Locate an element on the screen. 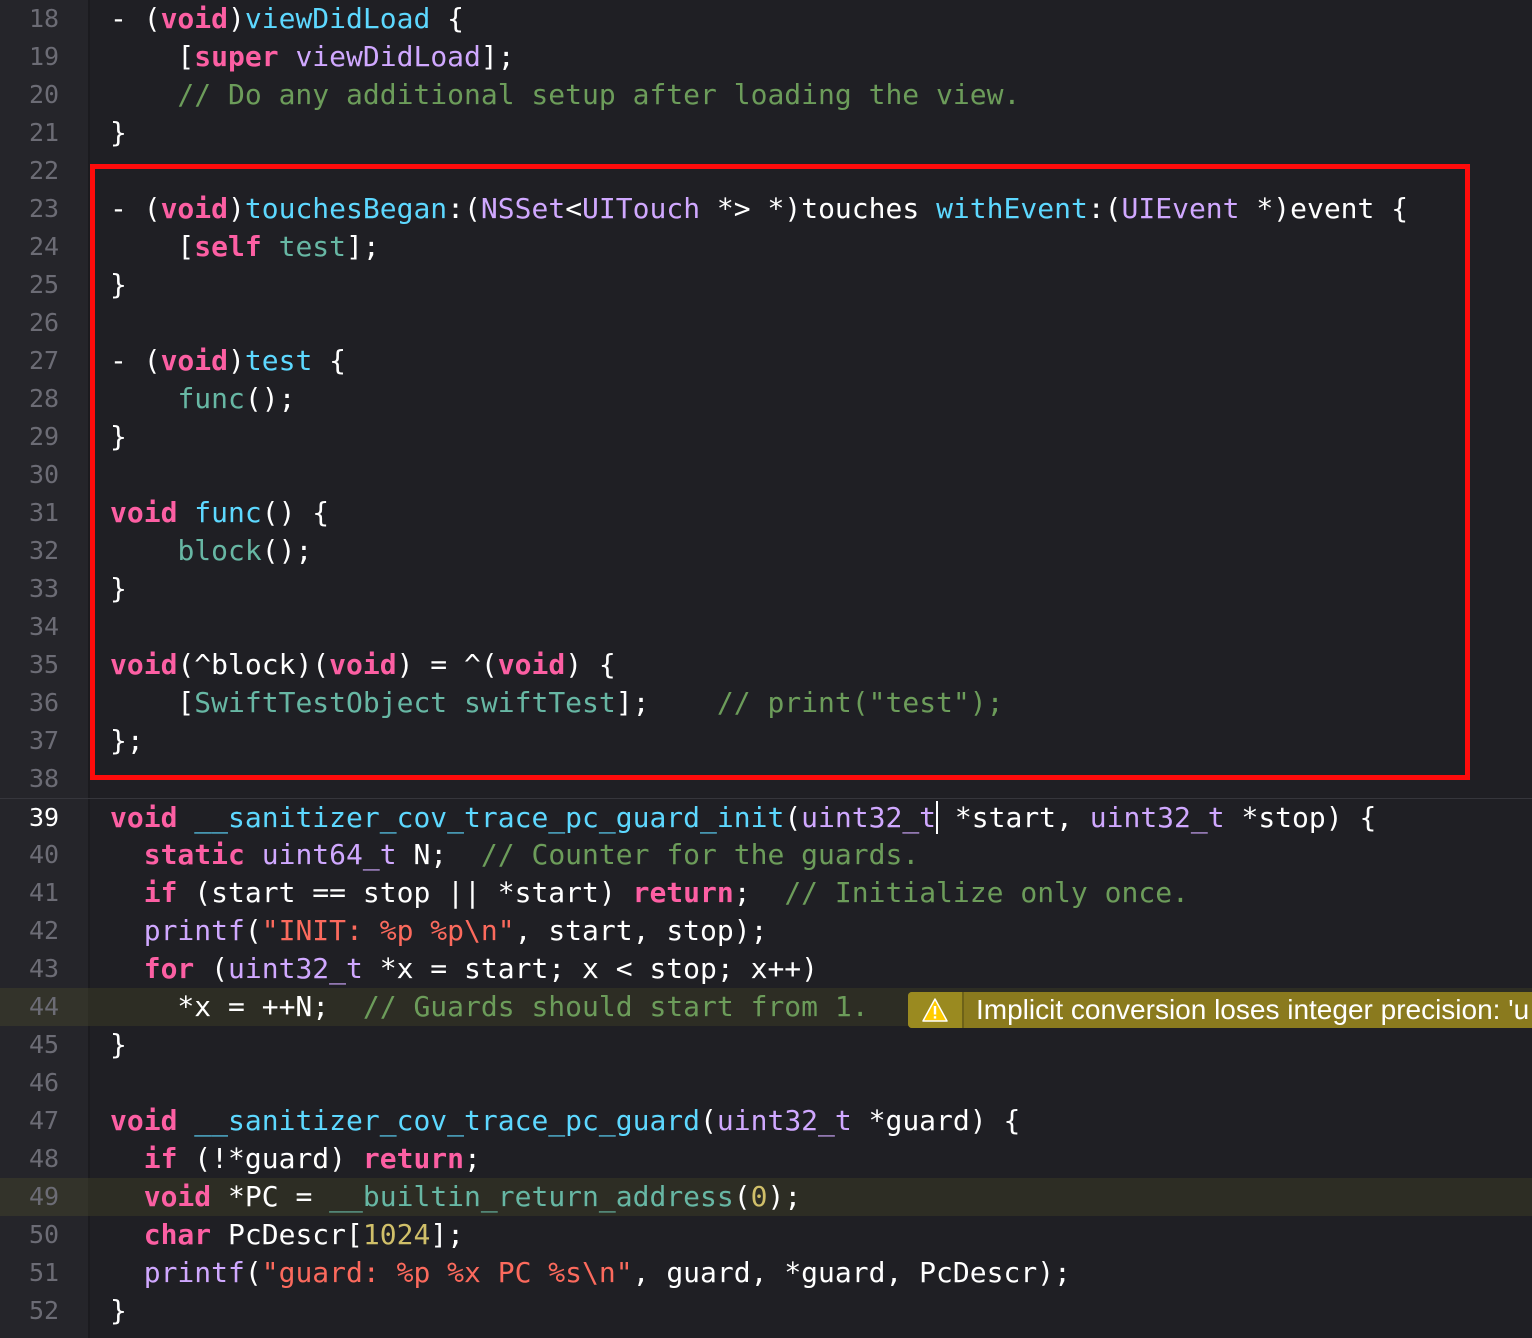  line-number: 50 is located at coordinates (44, 1235).